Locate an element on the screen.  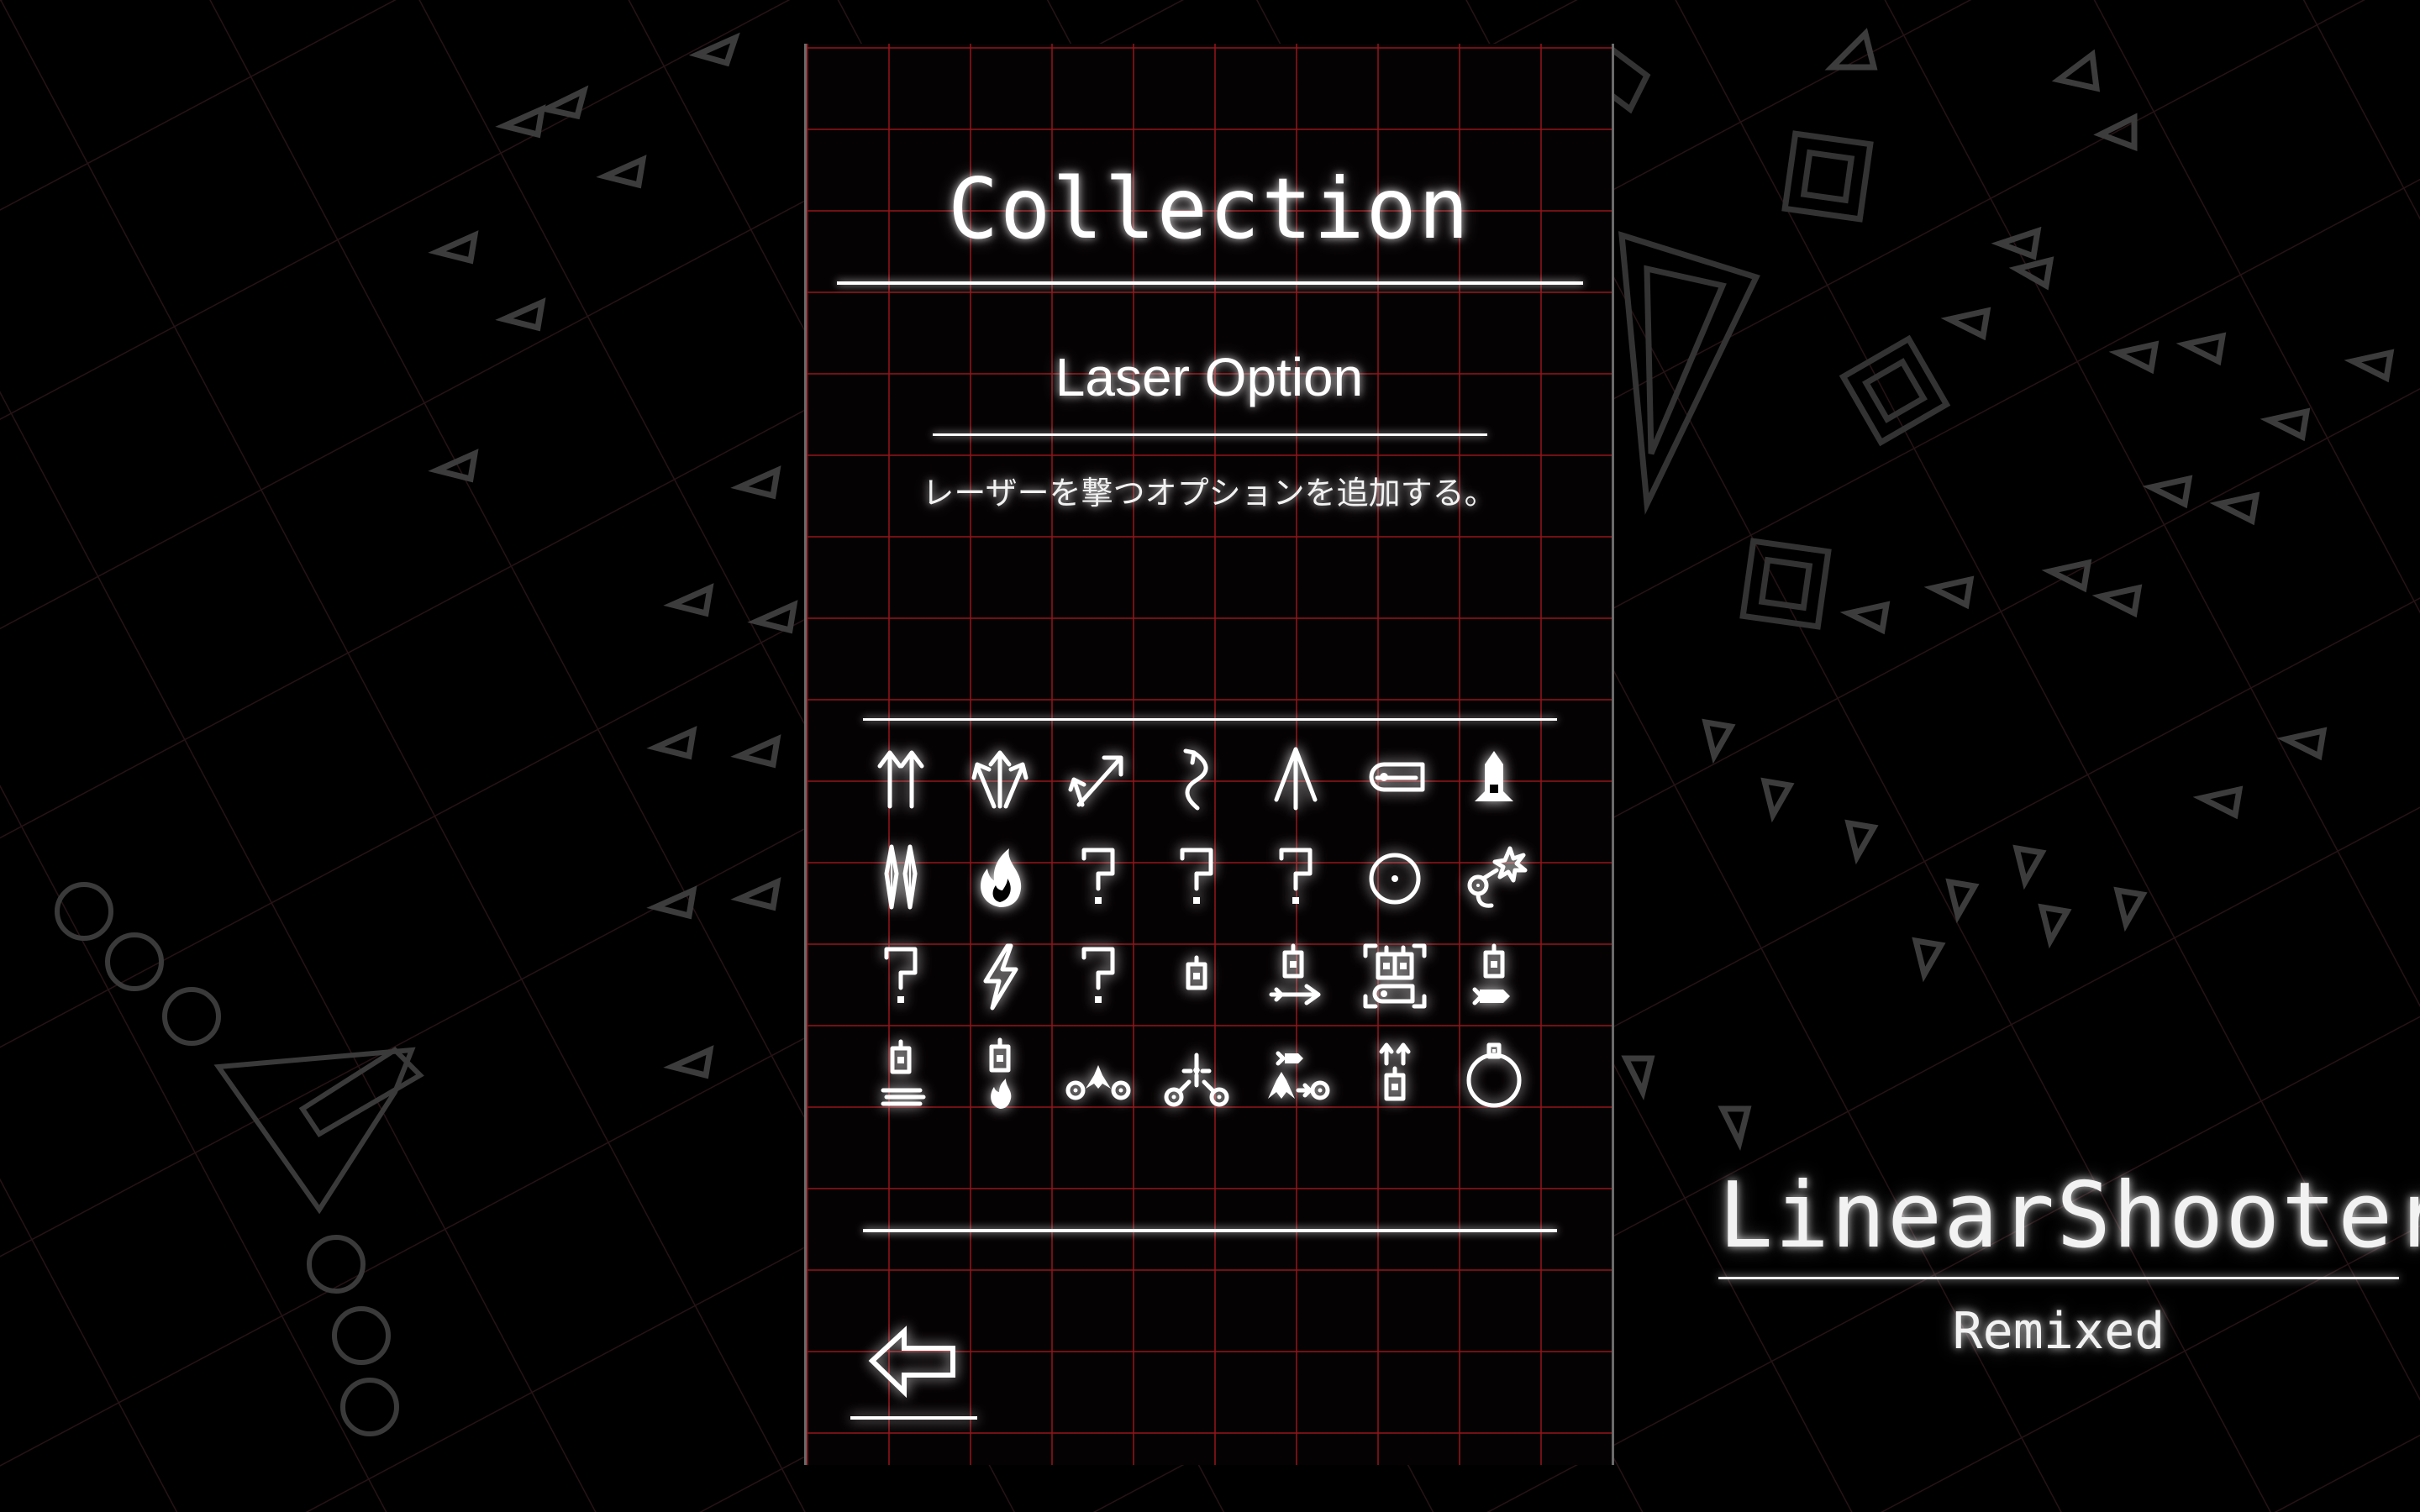
game-logo-subtitle: Remixed is located at coordinates (2058, 1331).